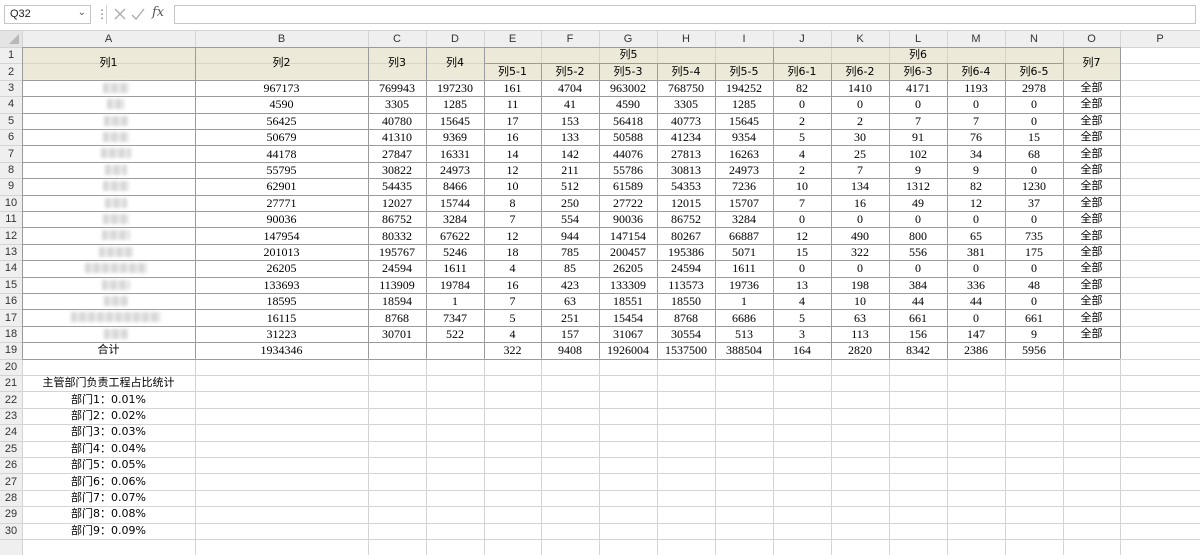 This screenshot has height=555, width=1200. Describe the element at coordinates (120, 14) in the screenshot. I see `cancel-icon` at that location.